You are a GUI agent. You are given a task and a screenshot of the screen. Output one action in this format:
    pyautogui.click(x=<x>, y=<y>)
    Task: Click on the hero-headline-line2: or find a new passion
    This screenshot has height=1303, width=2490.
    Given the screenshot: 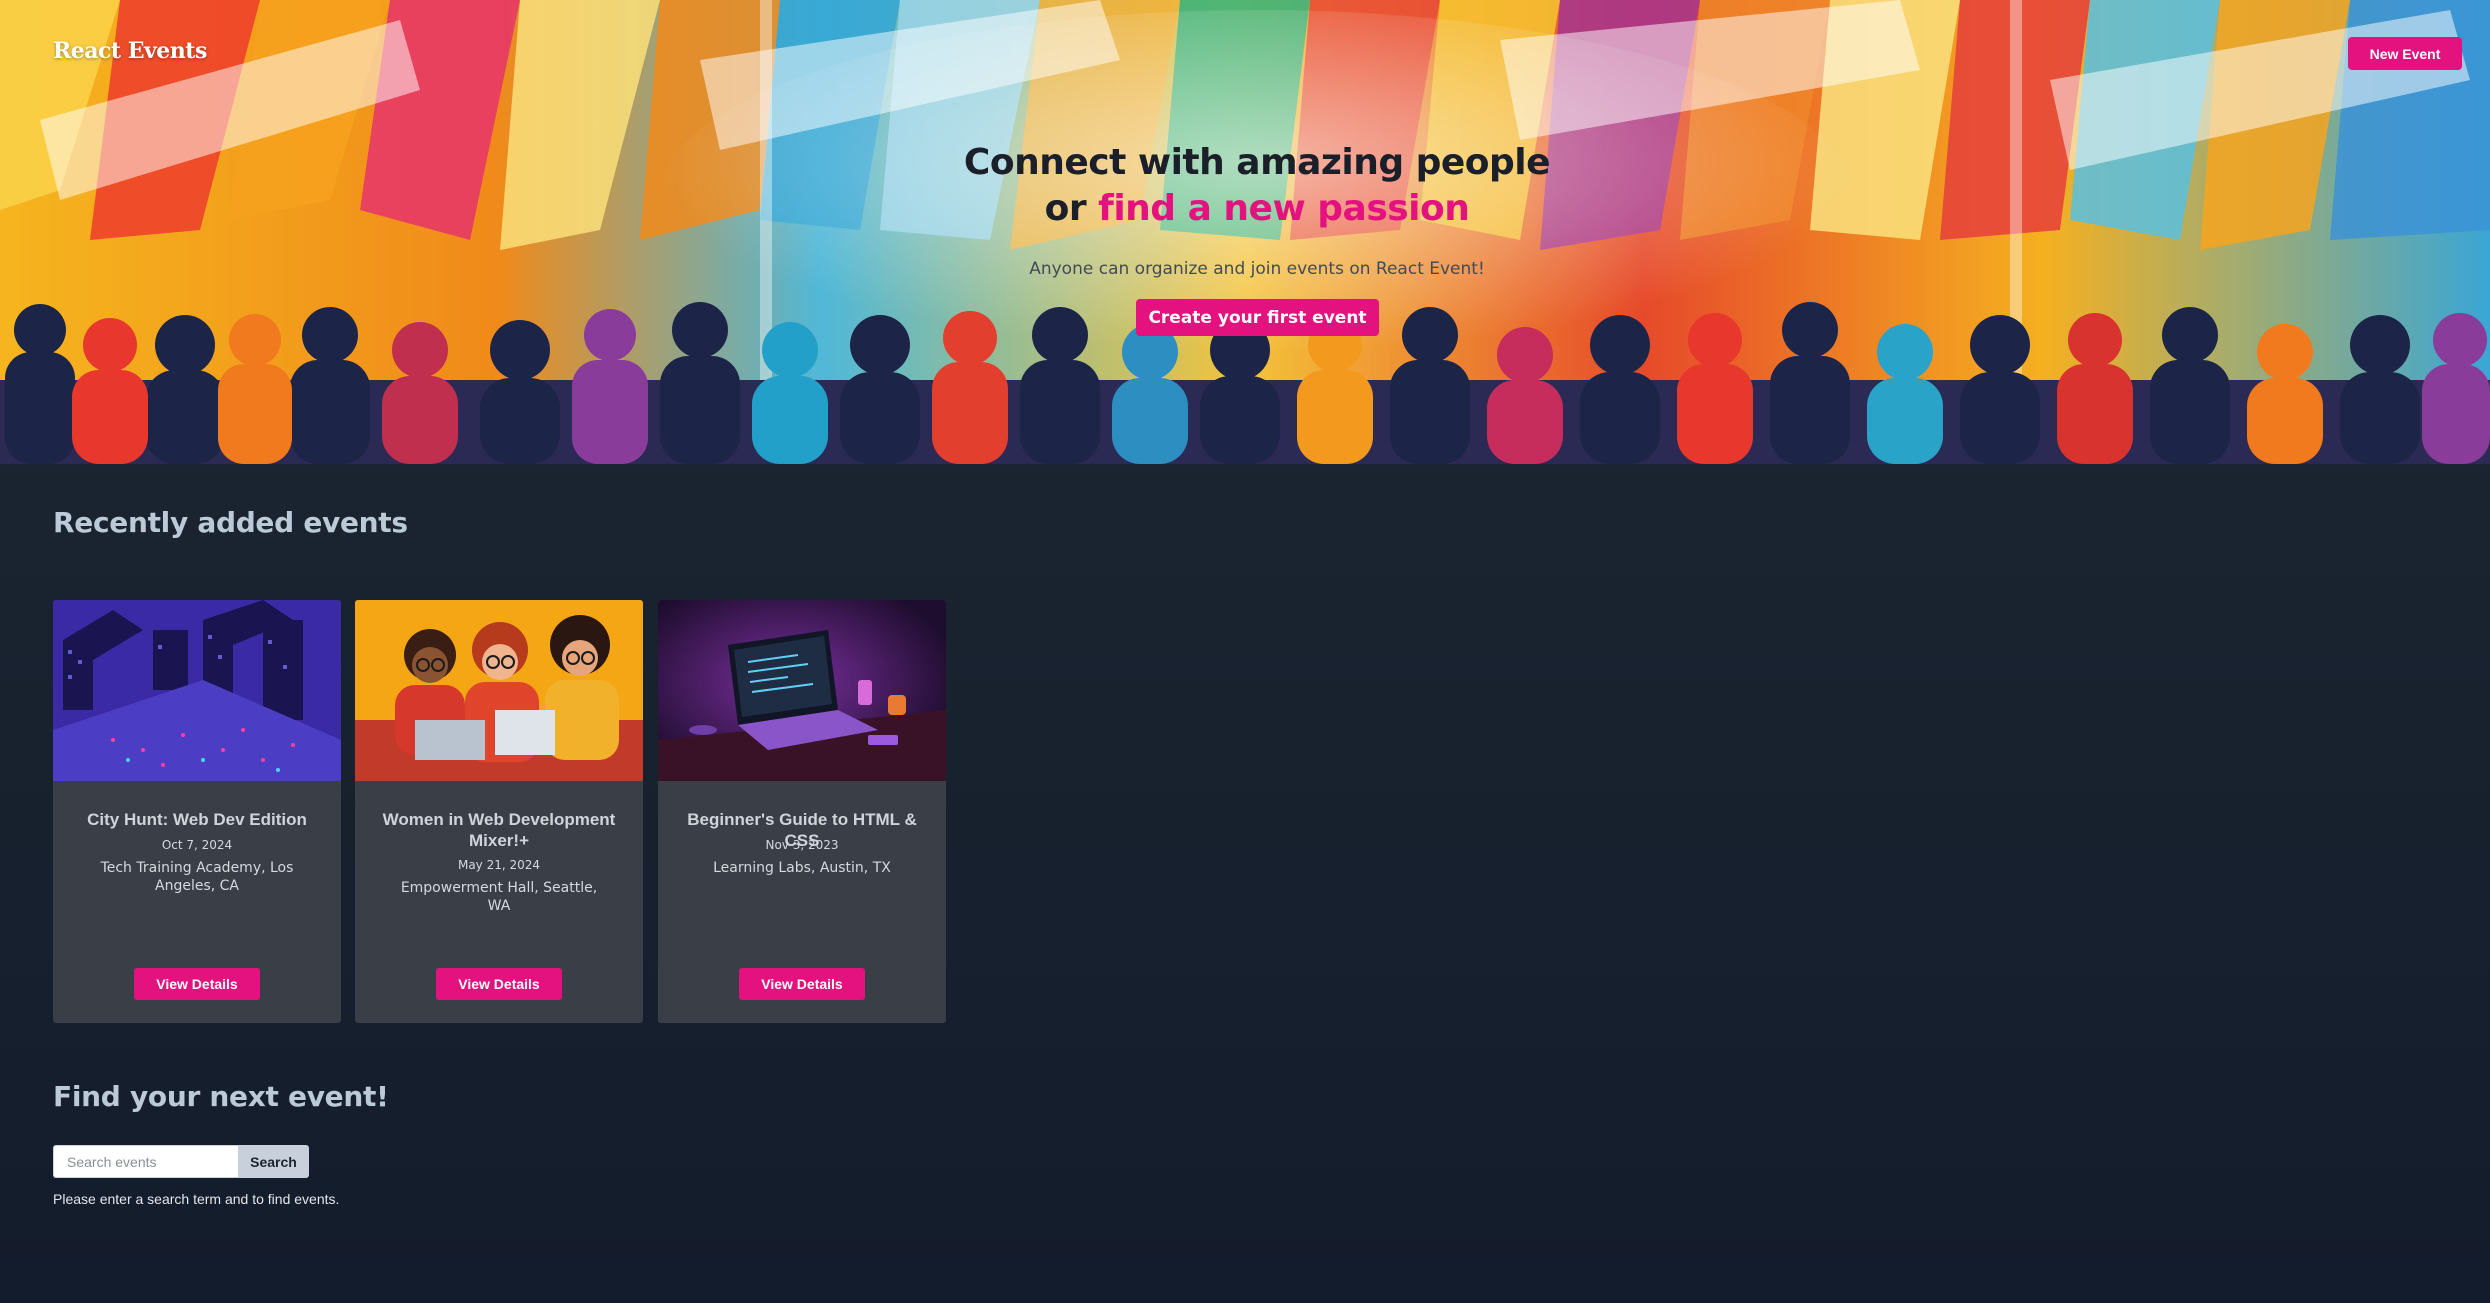 What is the action you would take?
    pyautogui.click(x=1245, y=209)
    